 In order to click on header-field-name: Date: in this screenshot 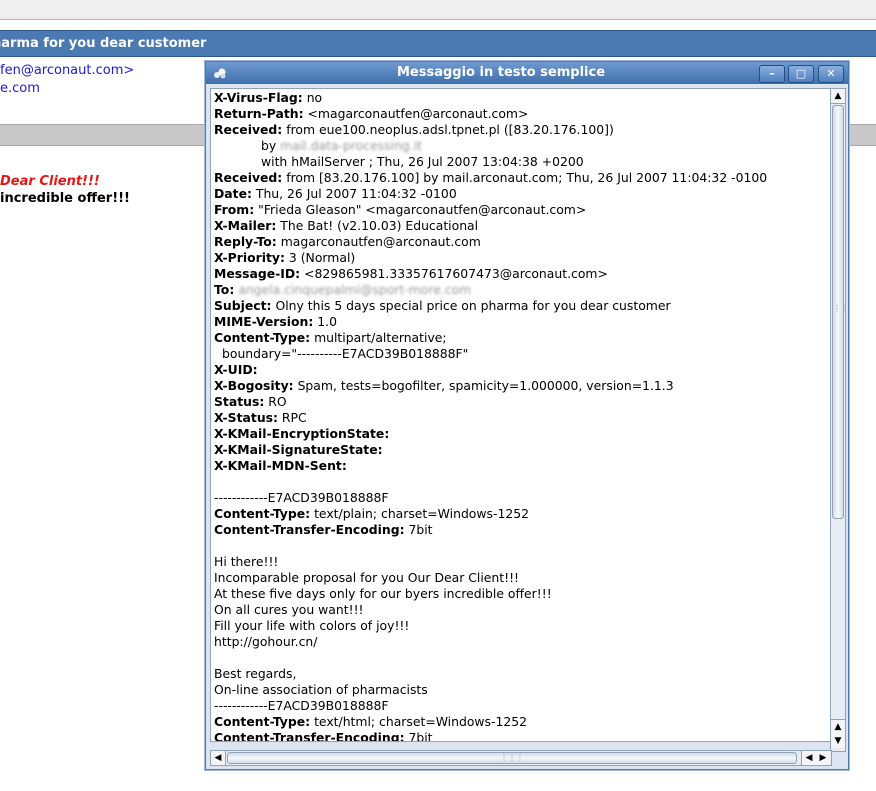, I will do `click(233, 193)`.